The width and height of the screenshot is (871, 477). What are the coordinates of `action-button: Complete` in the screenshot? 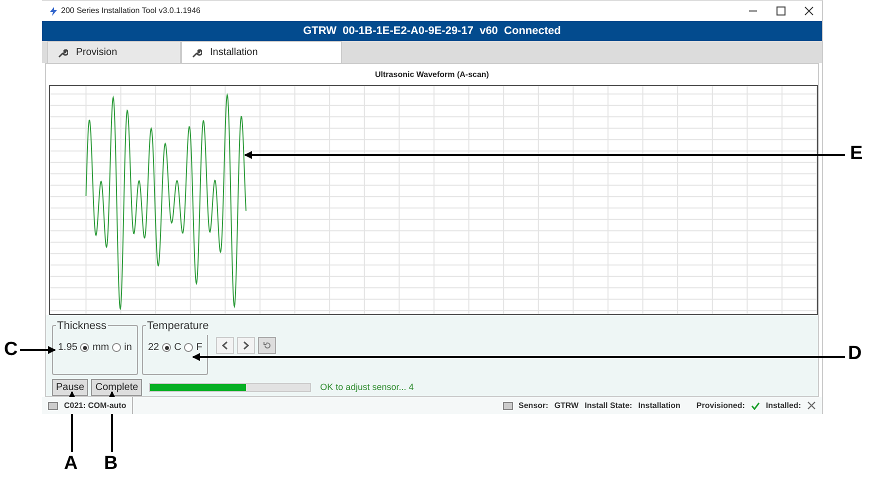 It's located at (116, 387).